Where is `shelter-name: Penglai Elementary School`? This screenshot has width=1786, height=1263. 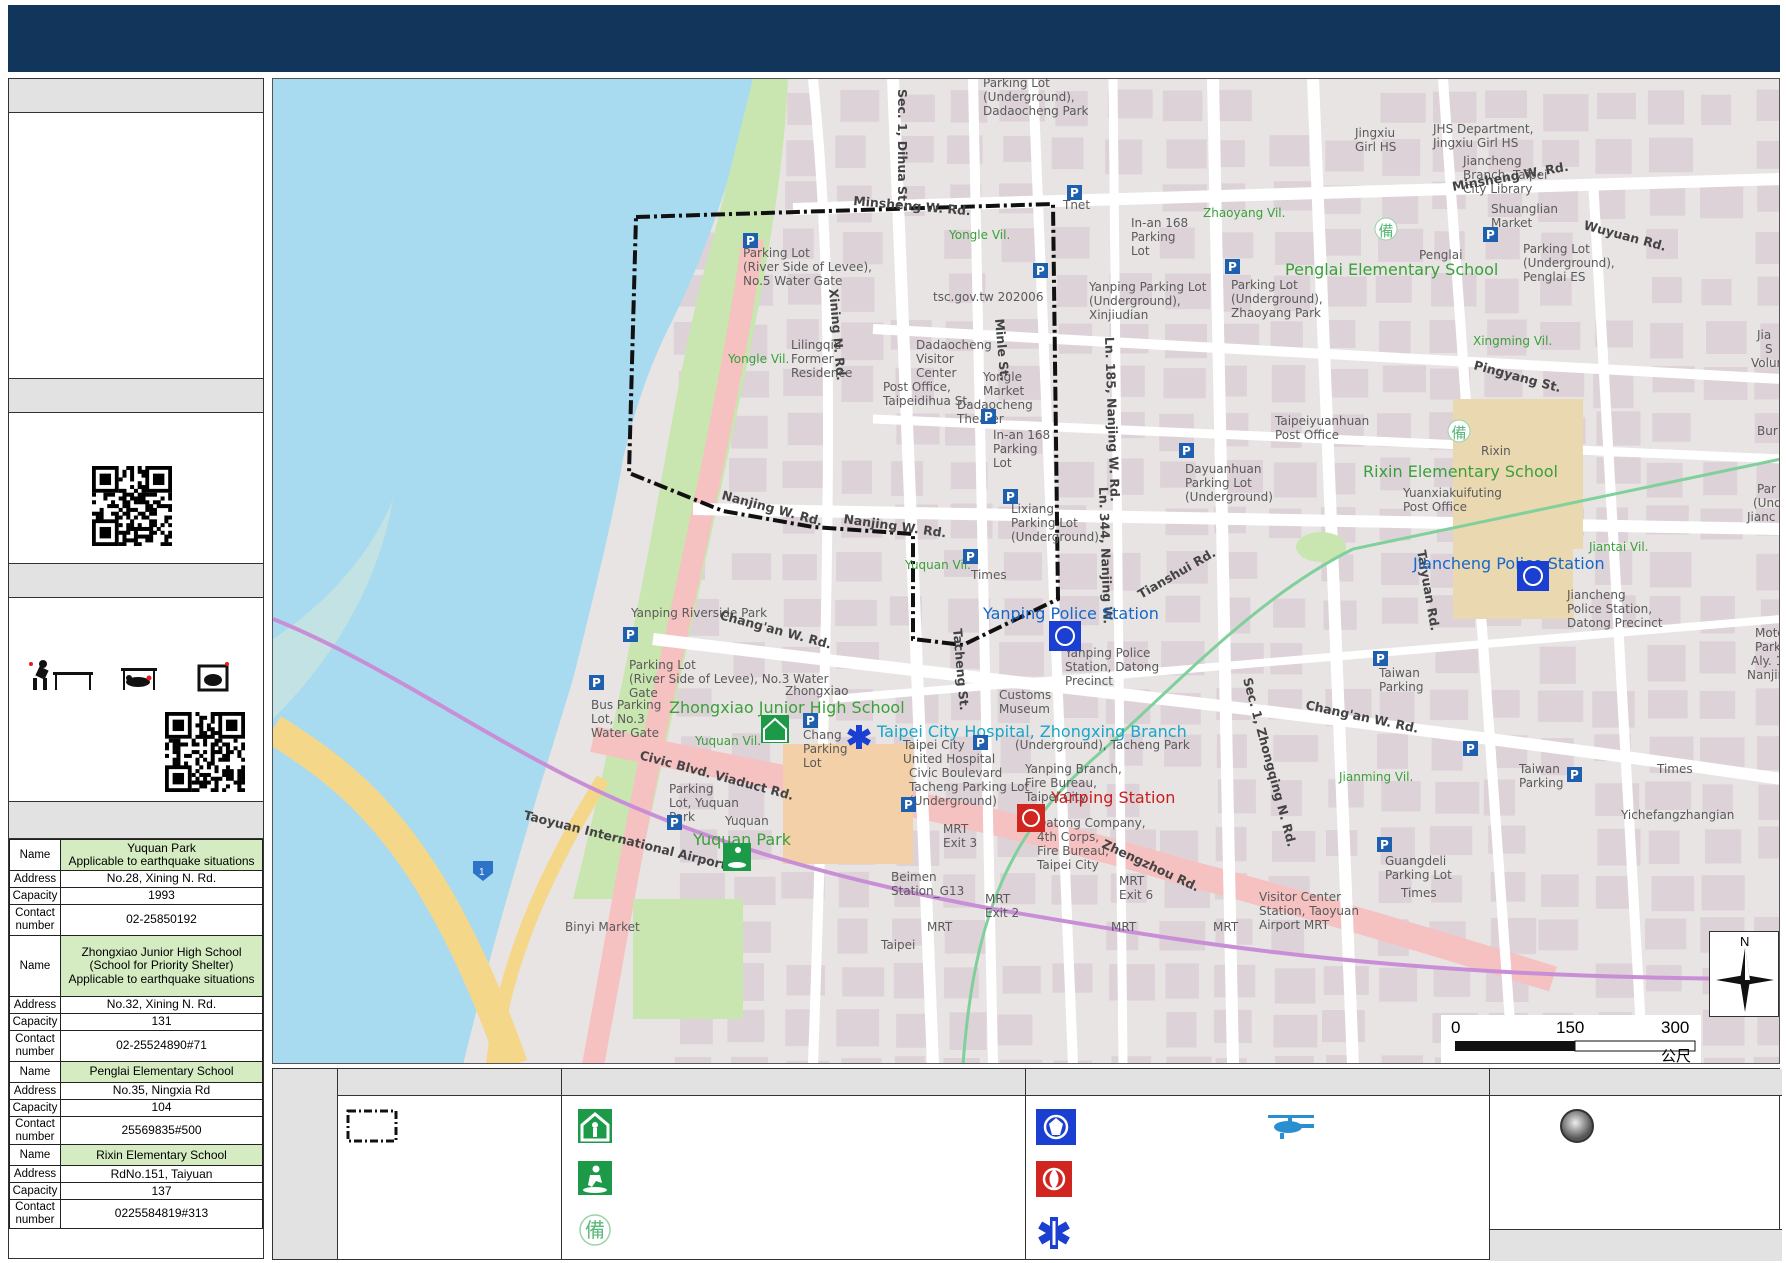 shelter-name: Penglai Elementary School is located at coordinates (161, 1072).